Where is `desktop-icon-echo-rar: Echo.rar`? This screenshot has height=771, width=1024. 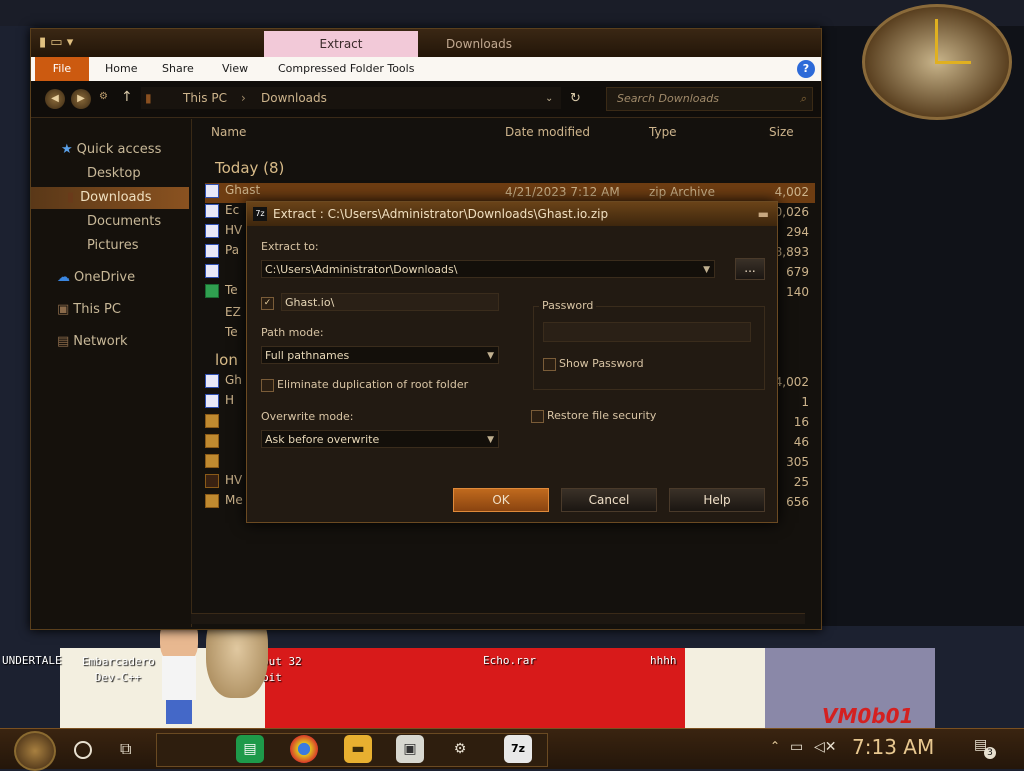 desktop-icon-echo-rar: Echo.rar is located at coordinates (509, 660).